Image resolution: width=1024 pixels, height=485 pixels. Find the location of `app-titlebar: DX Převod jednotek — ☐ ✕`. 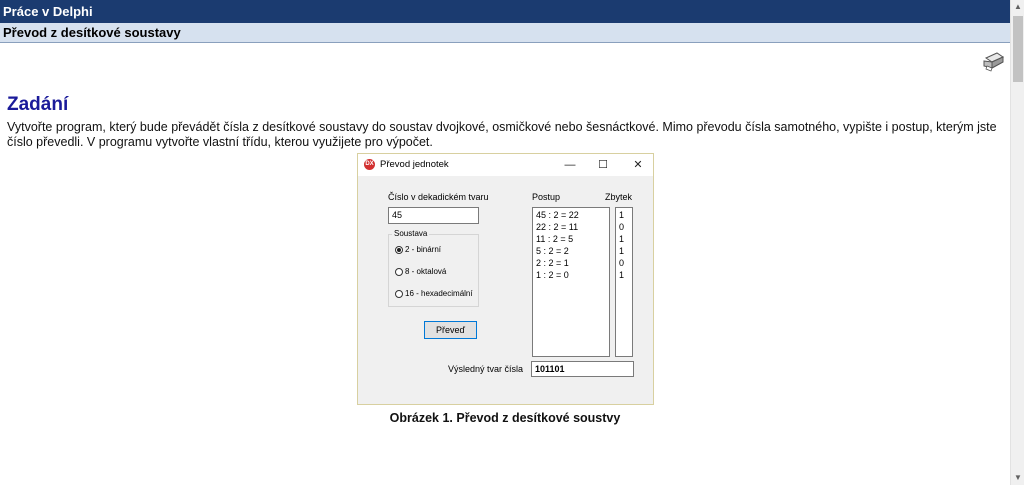

app-titlebar: DX Převod jednotek — ☐ ✕ is located at coordinates (505, 165).